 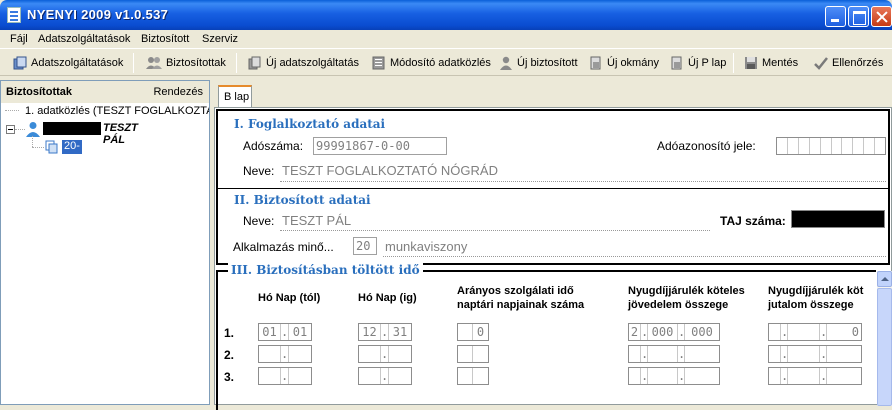 I want to click on row1-from-field: 01. 01, so click(x=285, y=332).